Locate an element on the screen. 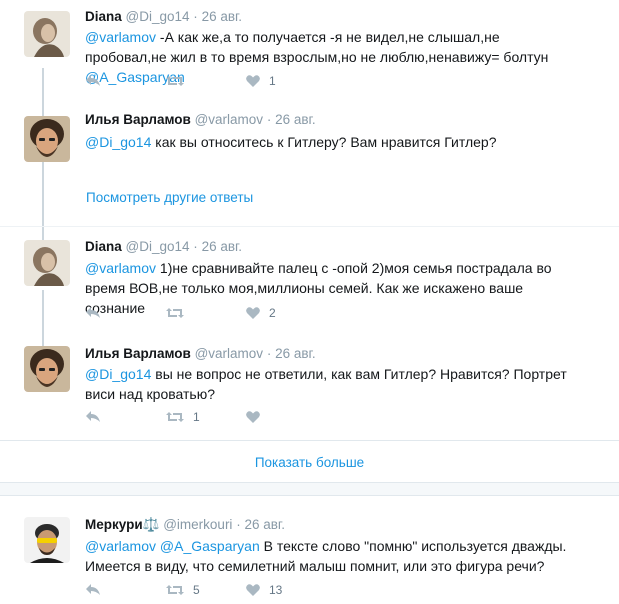 The height and width of the screenshot is (604, 619). thread-line is located at coordinates (43, 202).